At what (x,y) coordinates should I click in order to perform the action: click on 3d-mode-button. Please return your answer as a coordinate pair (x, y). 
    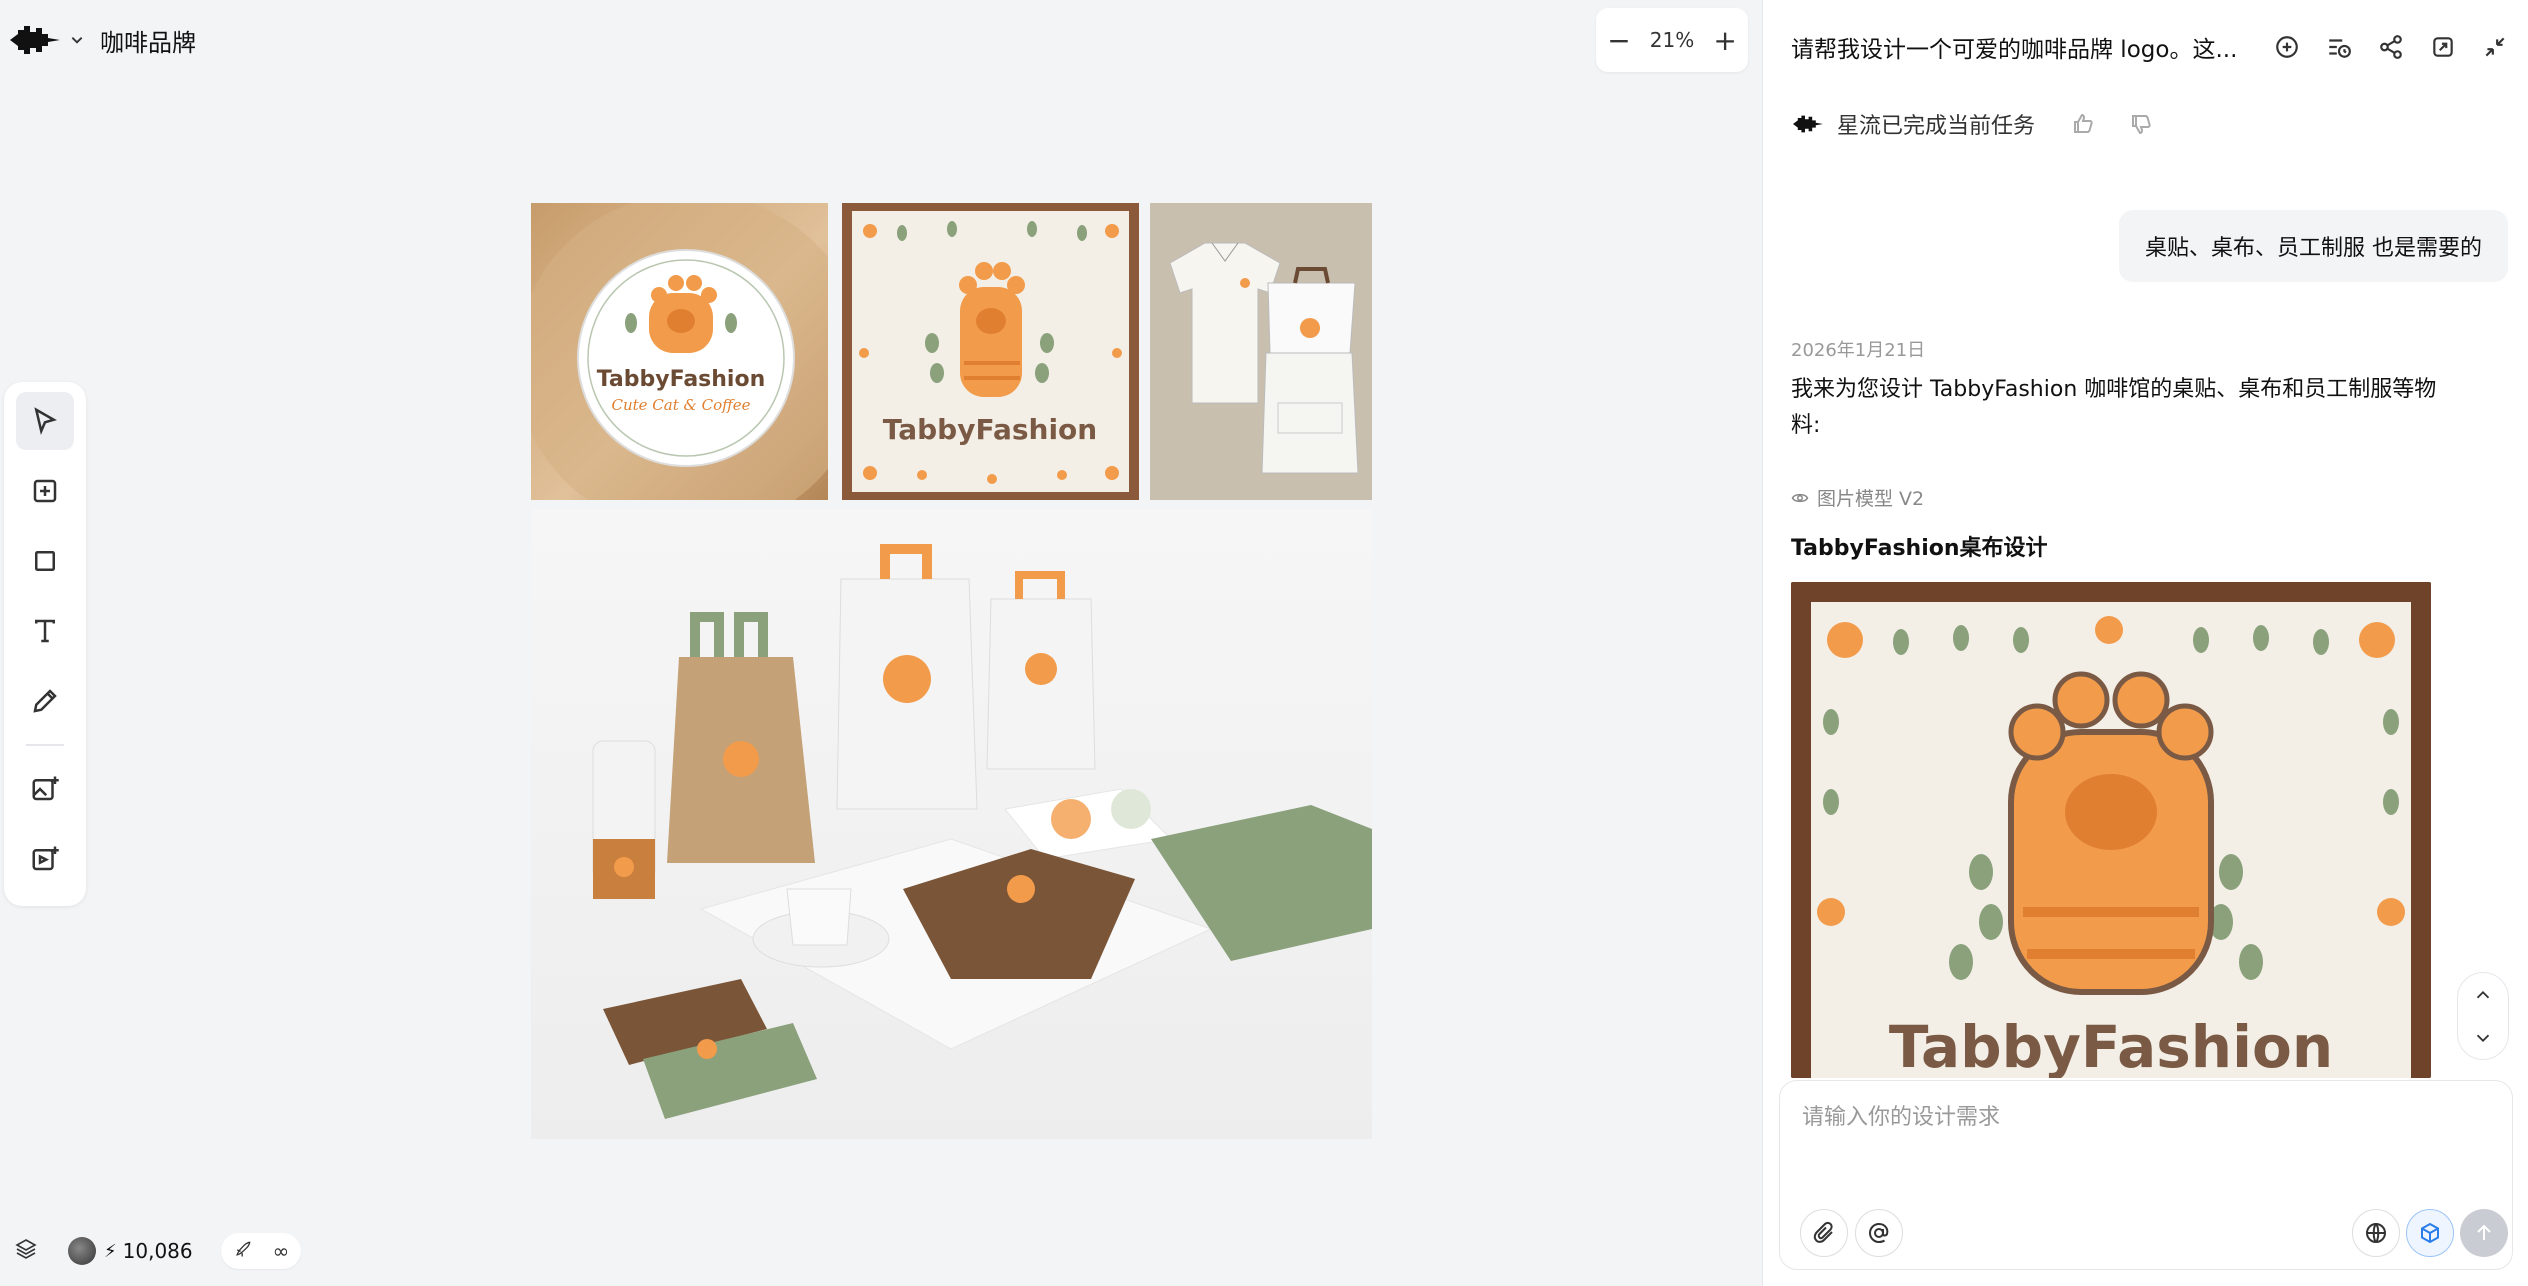
    Looking at the image, I should click on (2430, 1233).